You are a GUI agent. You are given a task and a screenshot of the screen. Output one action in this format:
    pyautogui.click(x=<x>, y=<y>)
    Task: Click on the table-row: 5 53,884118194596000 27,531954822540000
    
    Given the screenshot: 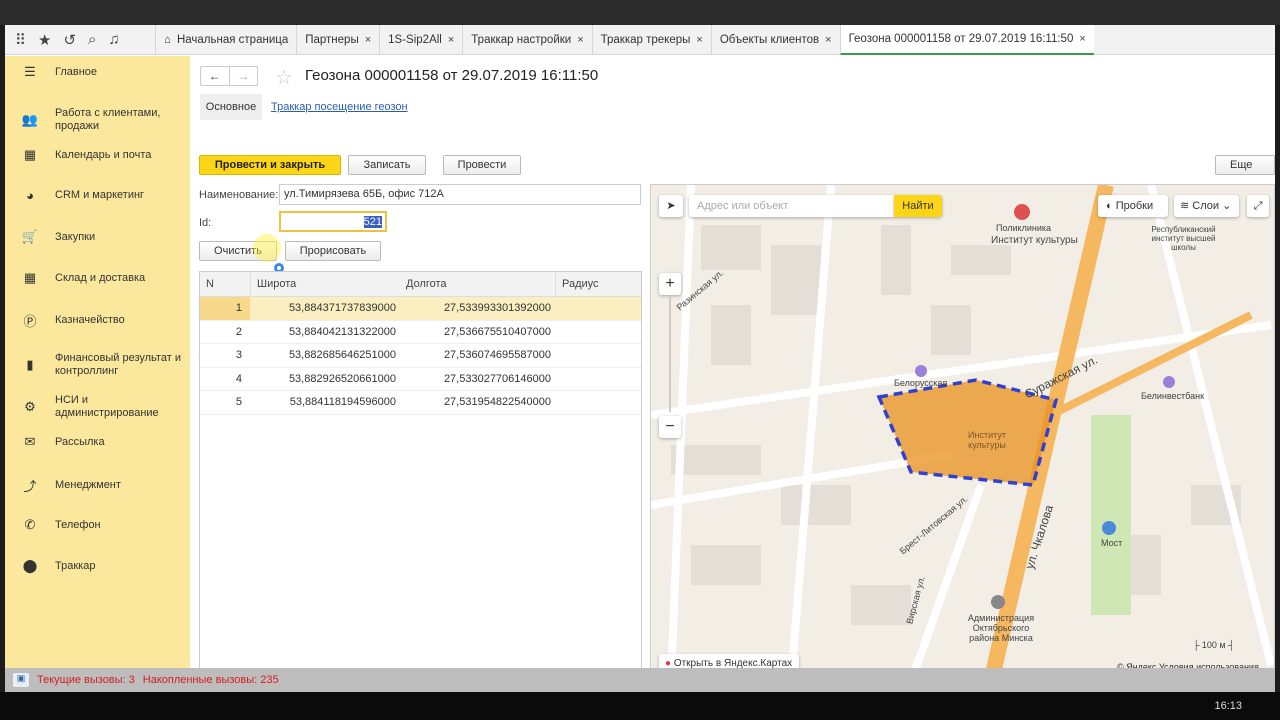 What is the action you would take?
    pyautogui.click(x=420, y=403)
    